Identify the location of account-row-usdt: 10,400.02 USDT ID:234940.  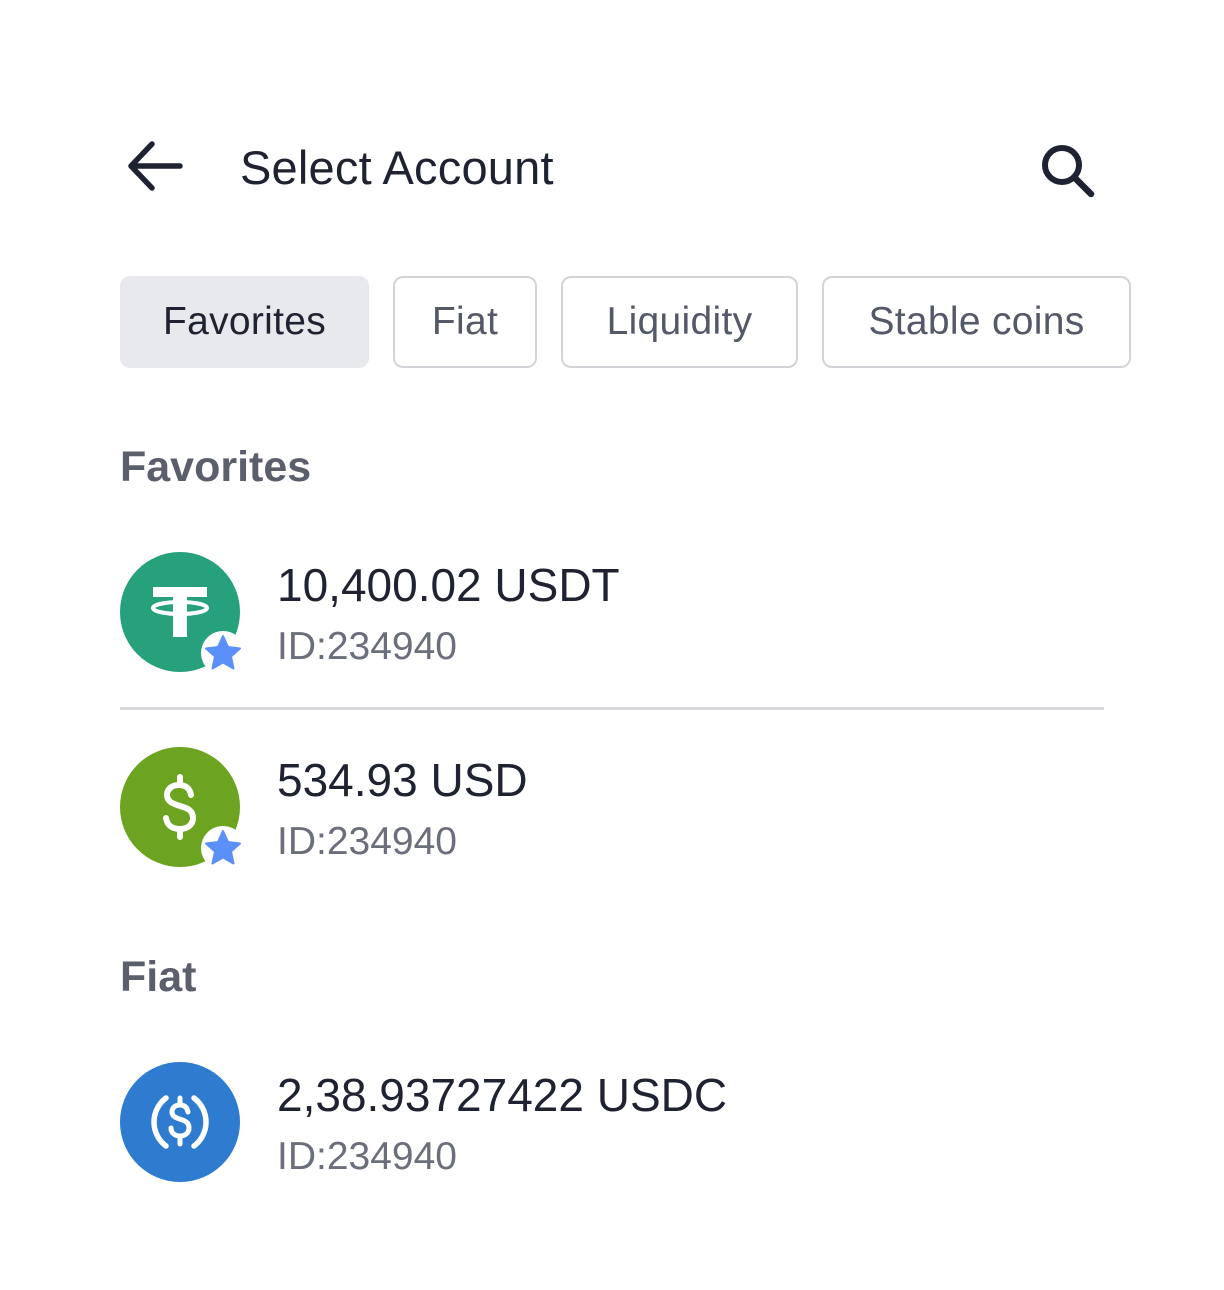
(612, 617).